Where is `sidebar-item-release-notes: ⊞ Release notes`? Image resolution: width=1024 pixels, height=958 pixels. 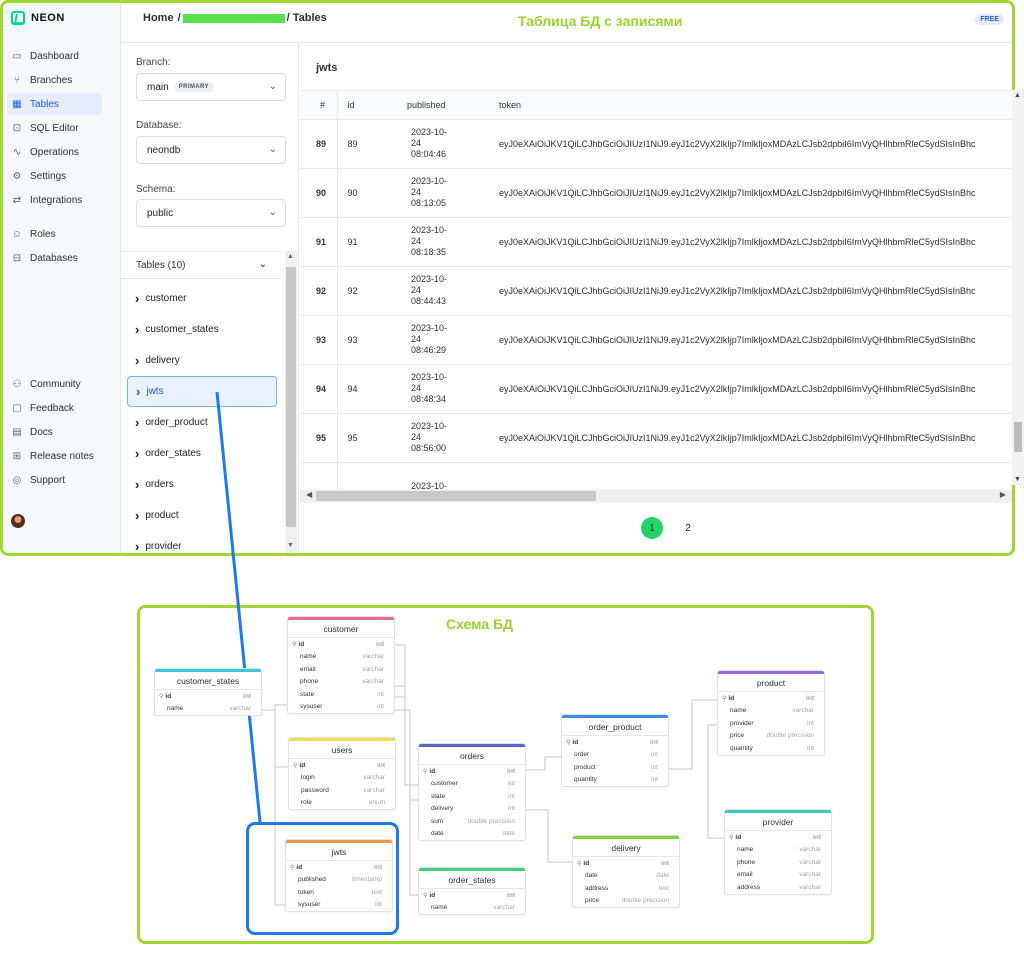
sidebar-item-release-notes: ⊞ Release notes is located at coordinates (54, 456).